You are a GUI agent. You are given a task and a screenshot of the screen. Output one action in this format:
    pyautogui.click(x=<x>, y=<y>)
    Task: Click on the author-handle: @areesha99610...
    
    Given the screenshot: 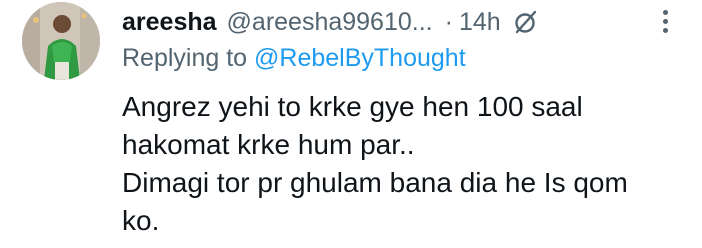 What is the action you would take?
    pyautogui.click(x=330, y=22)
    